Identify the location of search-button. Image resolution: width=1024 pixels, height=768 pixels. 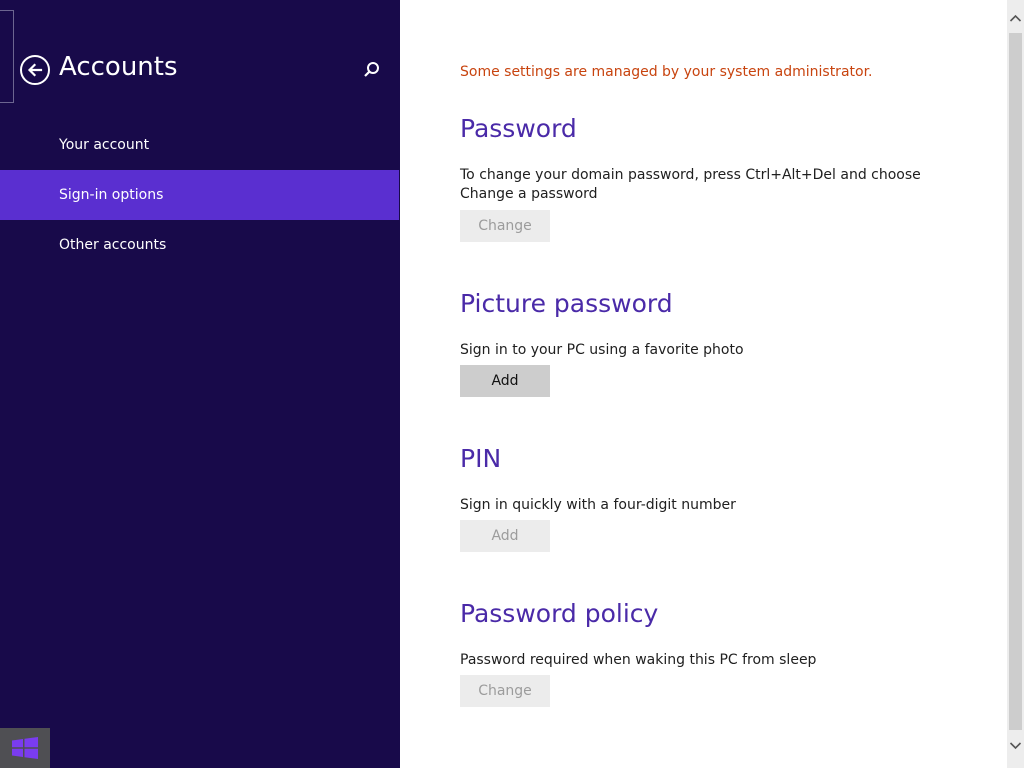
(371, 71).